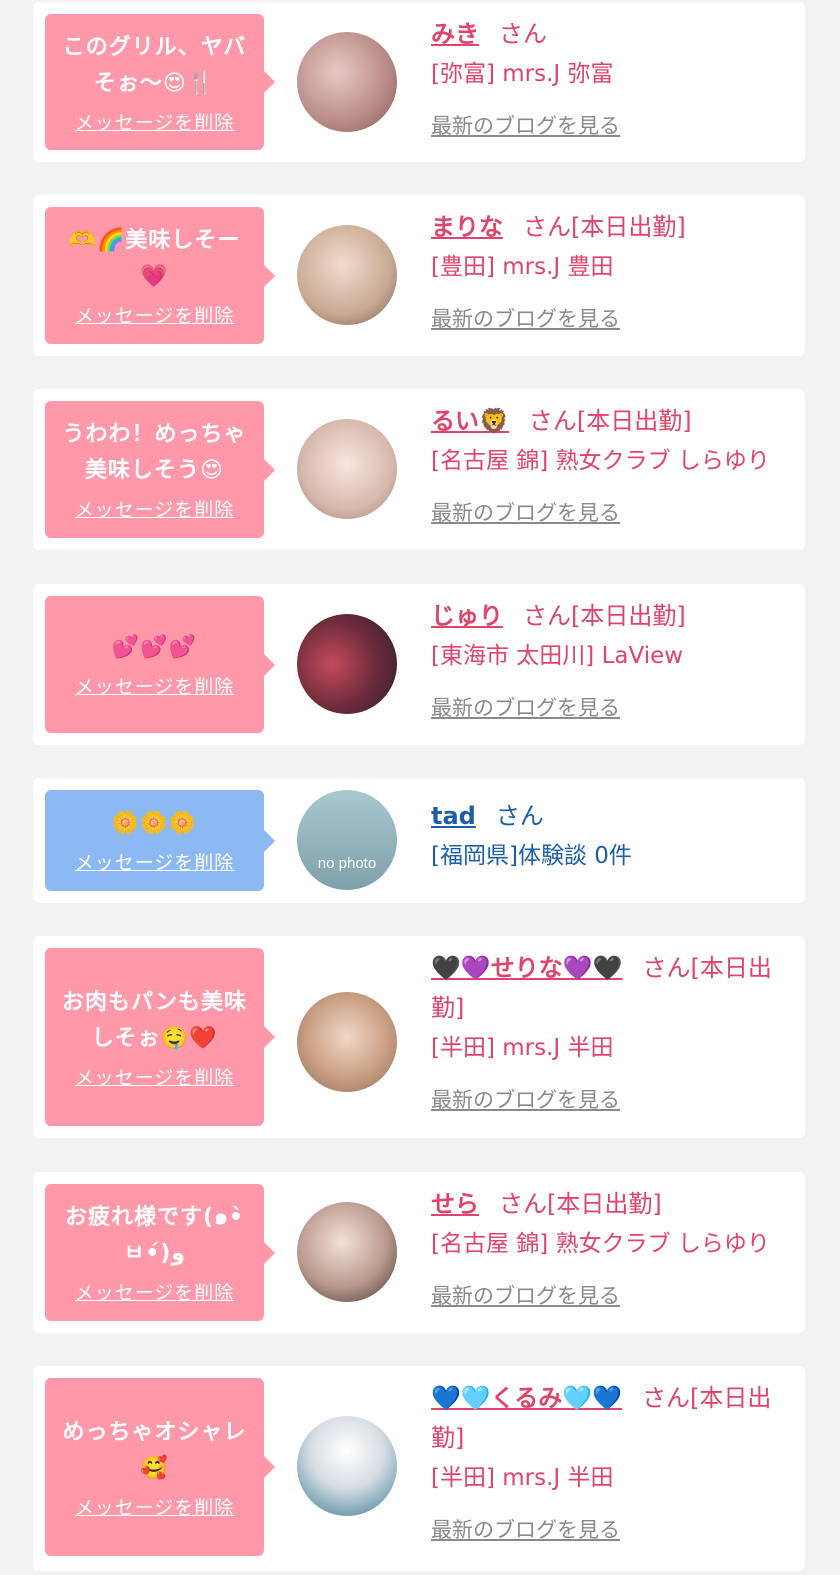  I want to click on message-text: 🌼🌼🌼, so click(154, 823).